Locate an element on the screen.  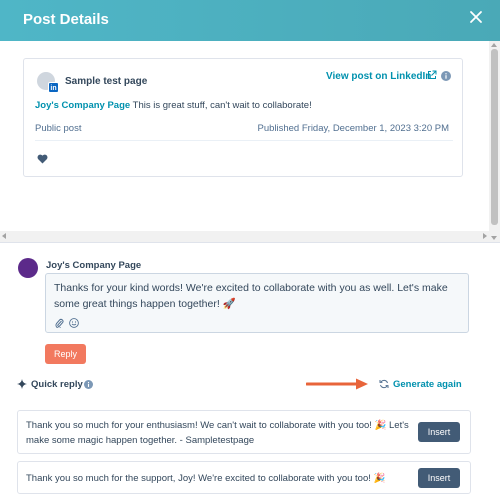
scroll-down-arrow is located at coordinates (494, 238).